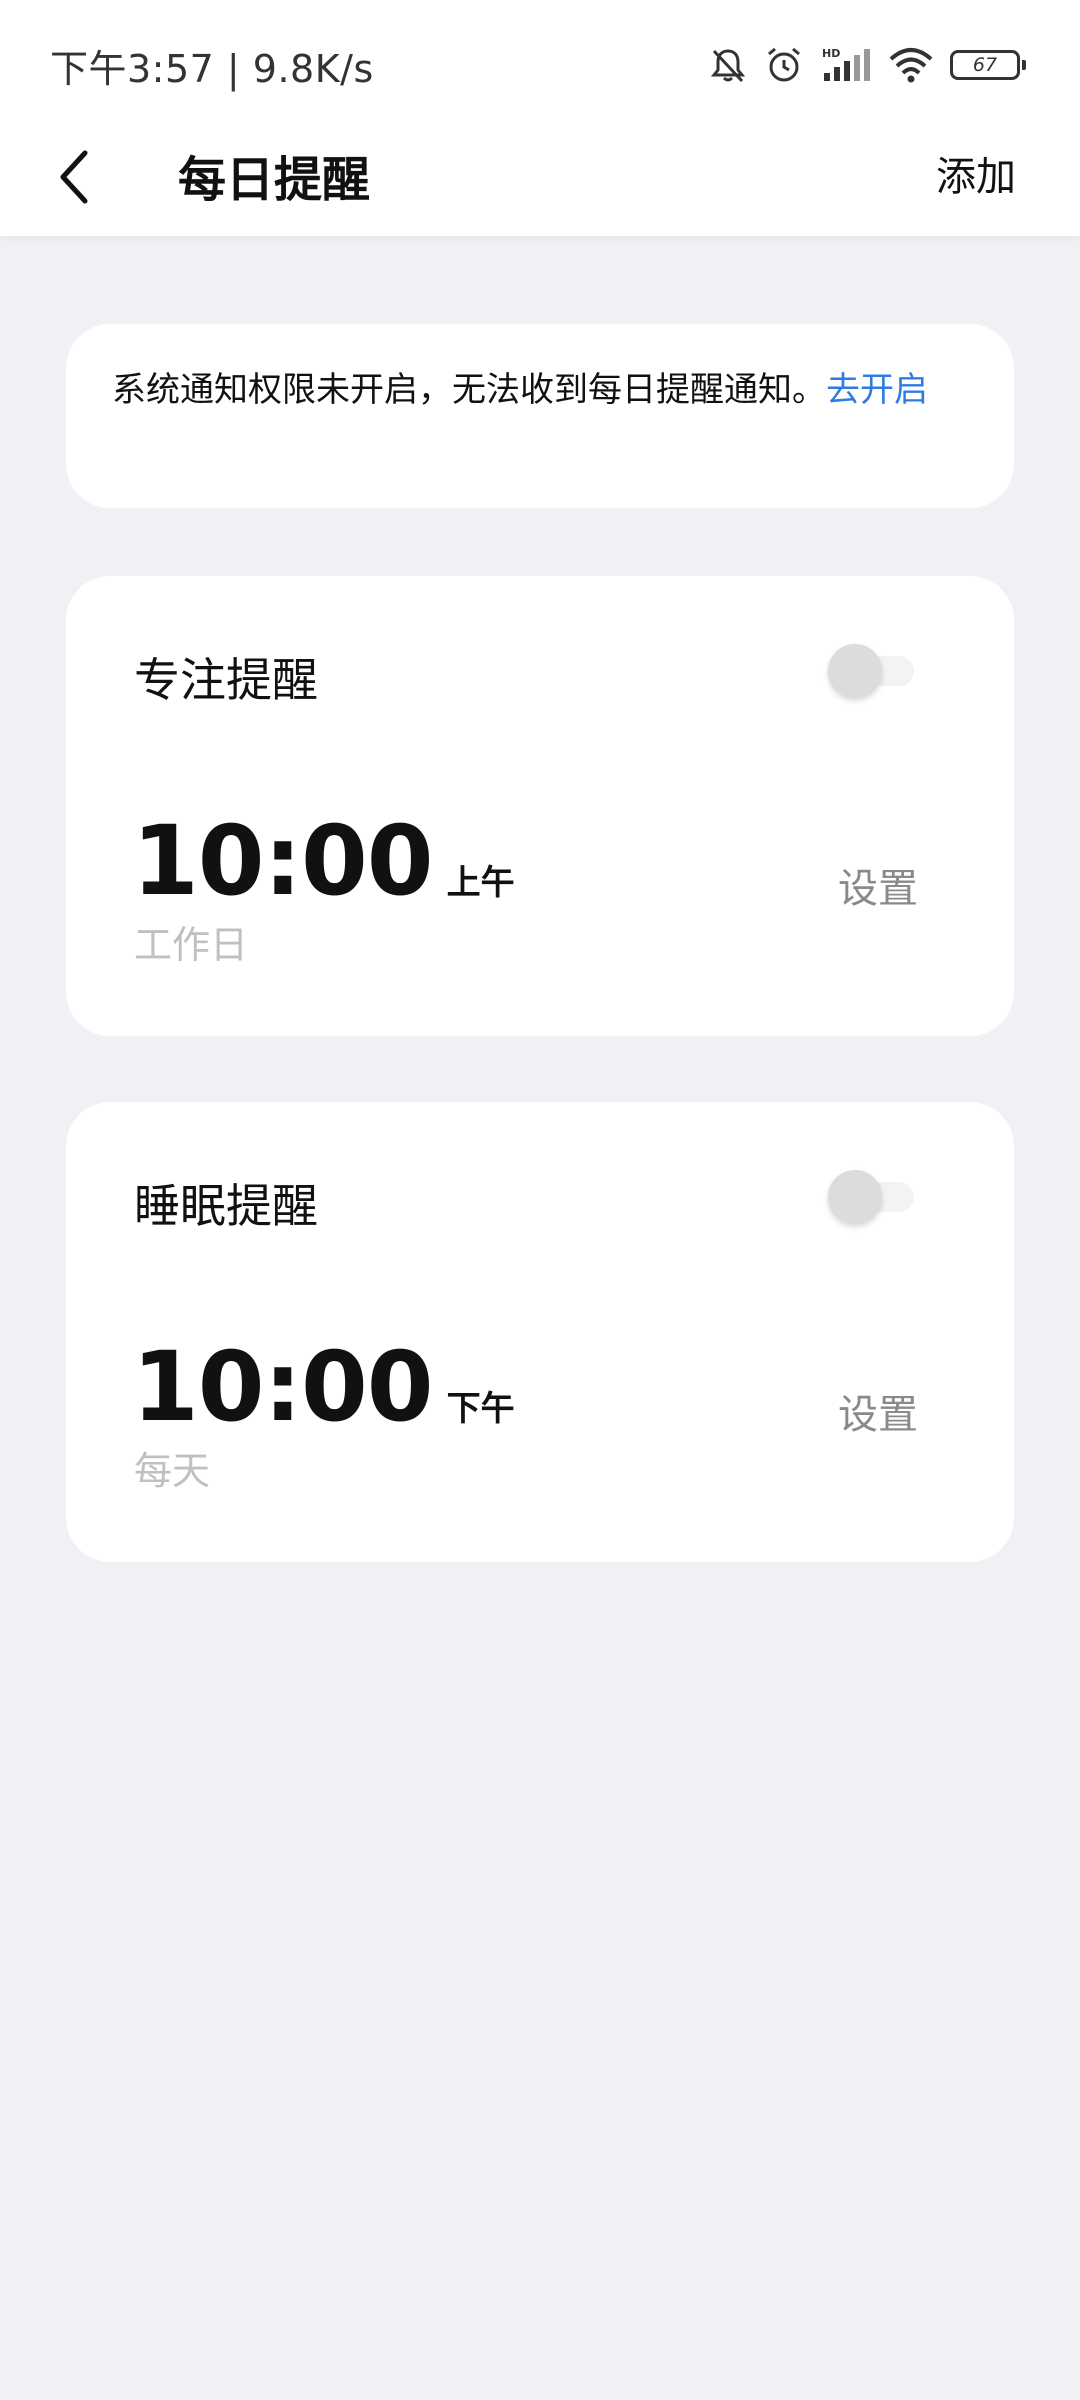 The image size is (1080, 2400). What do you see at coordinates (846, 65) in the screenshot?
I see `hd-signal-icon: HD` at bounding box center [846, 65].